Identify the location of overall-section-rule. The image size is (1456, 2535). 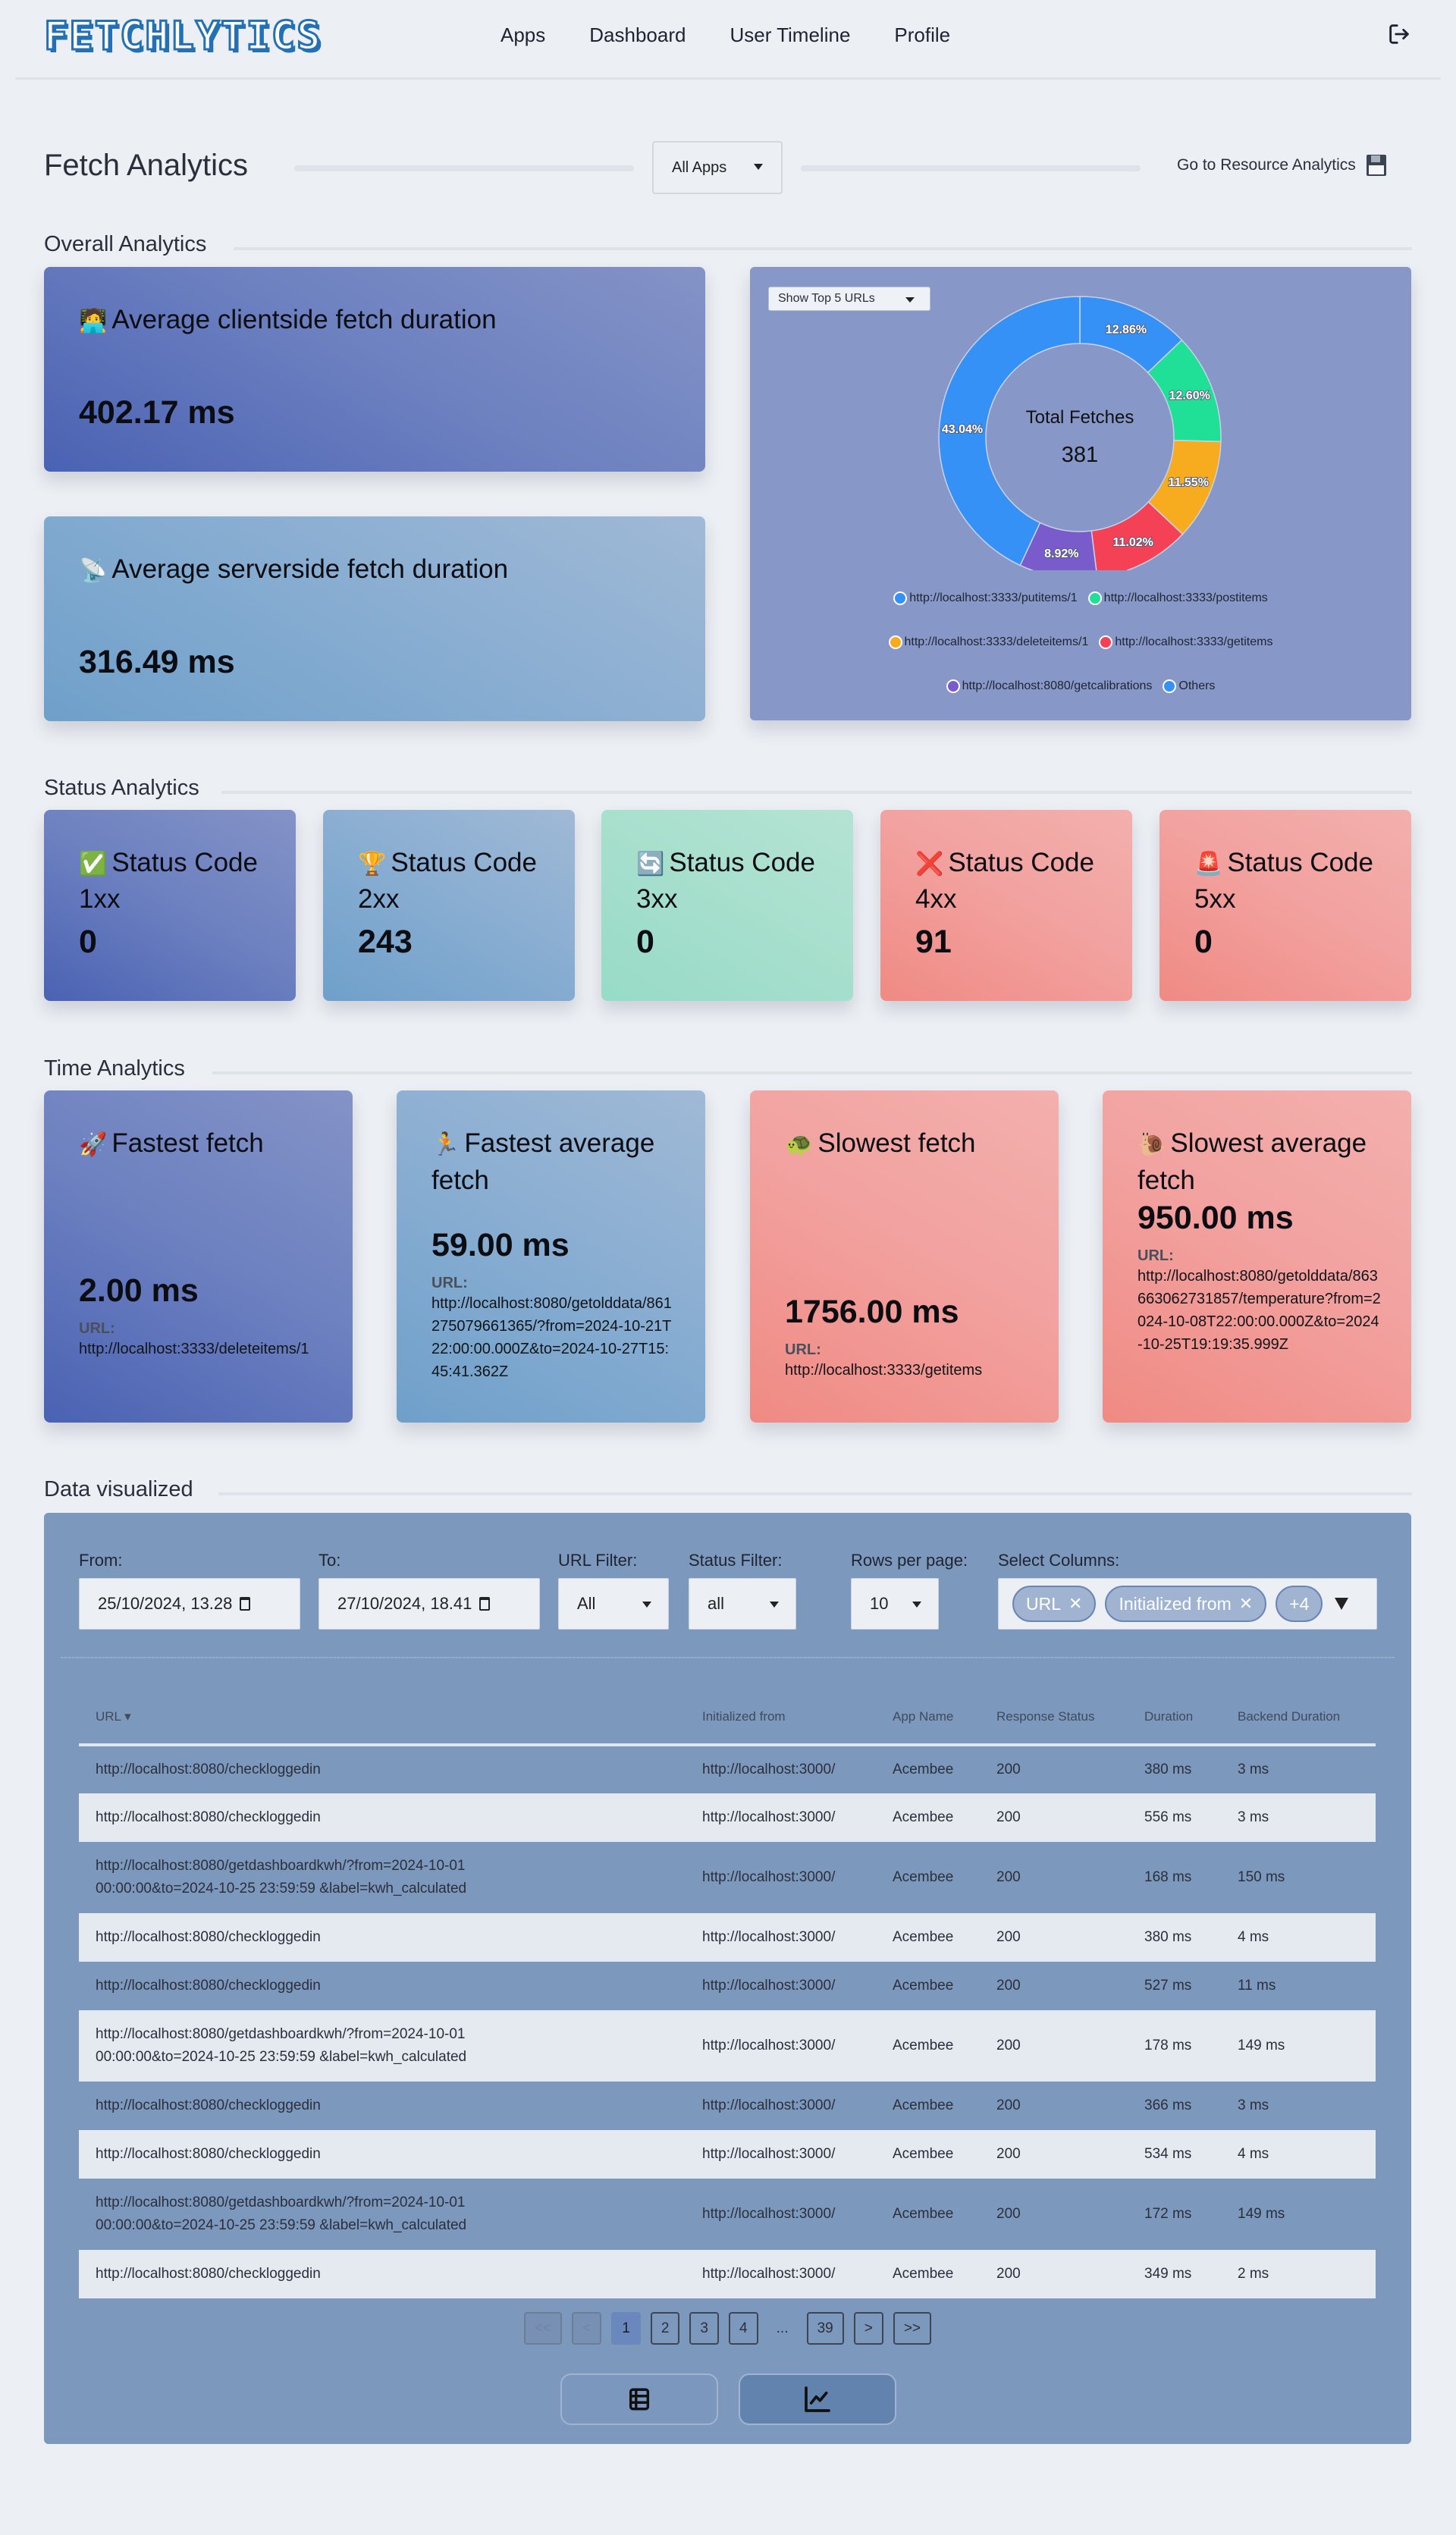
(823, 248).